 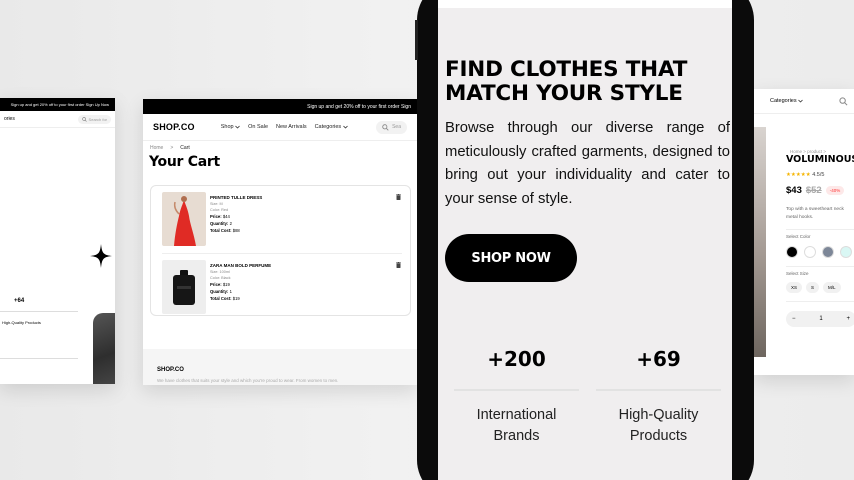 What do you see at coordinates (760, 242) in the screenshot?
I see `product-image` at bounding box center [760, 242].